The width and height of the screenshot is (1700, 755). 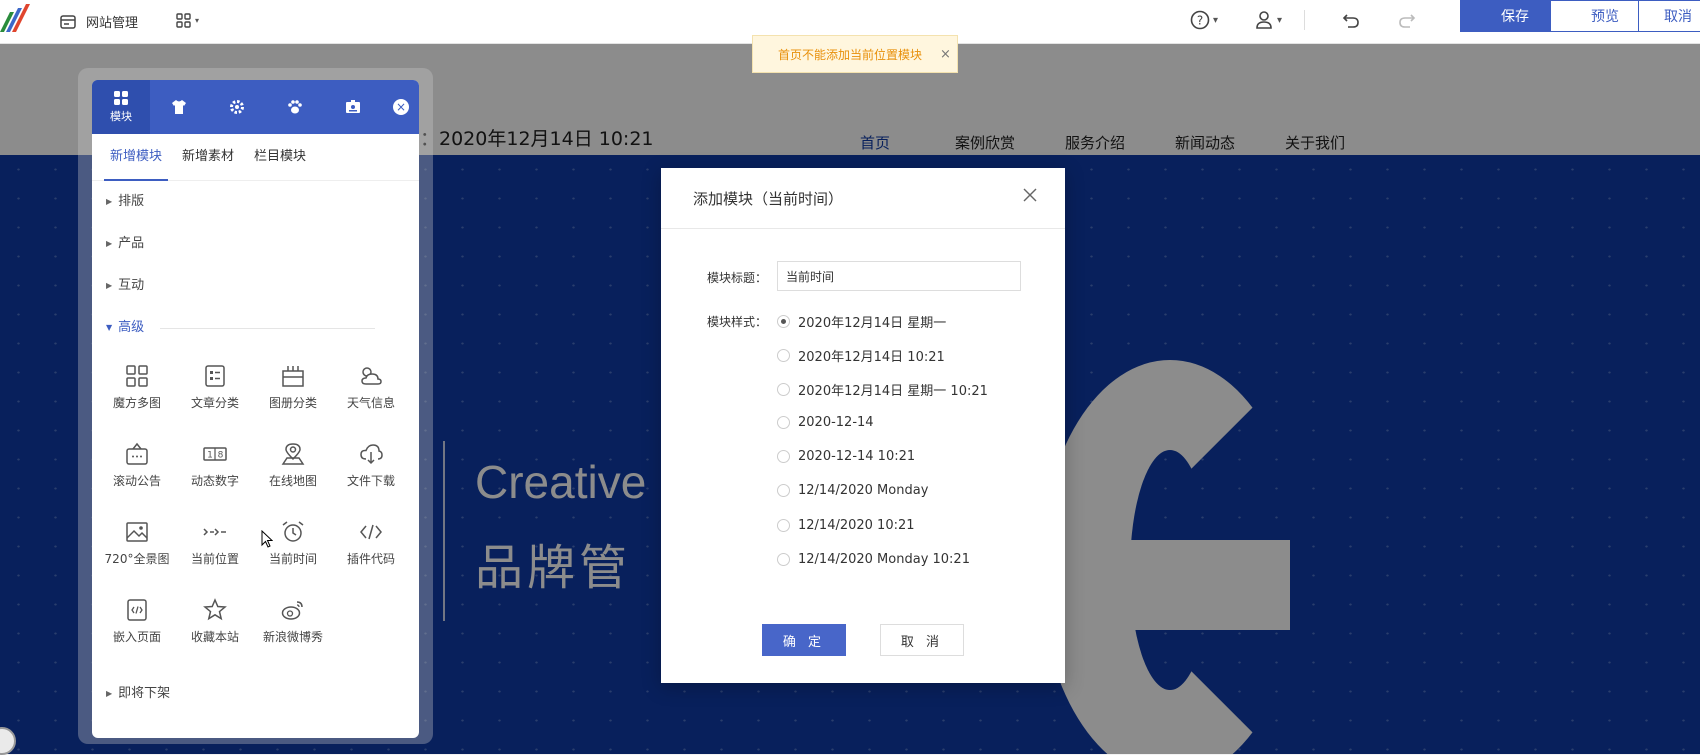 I want to click on module-plugin-code: 插件代码, so click(x=371, y=552).